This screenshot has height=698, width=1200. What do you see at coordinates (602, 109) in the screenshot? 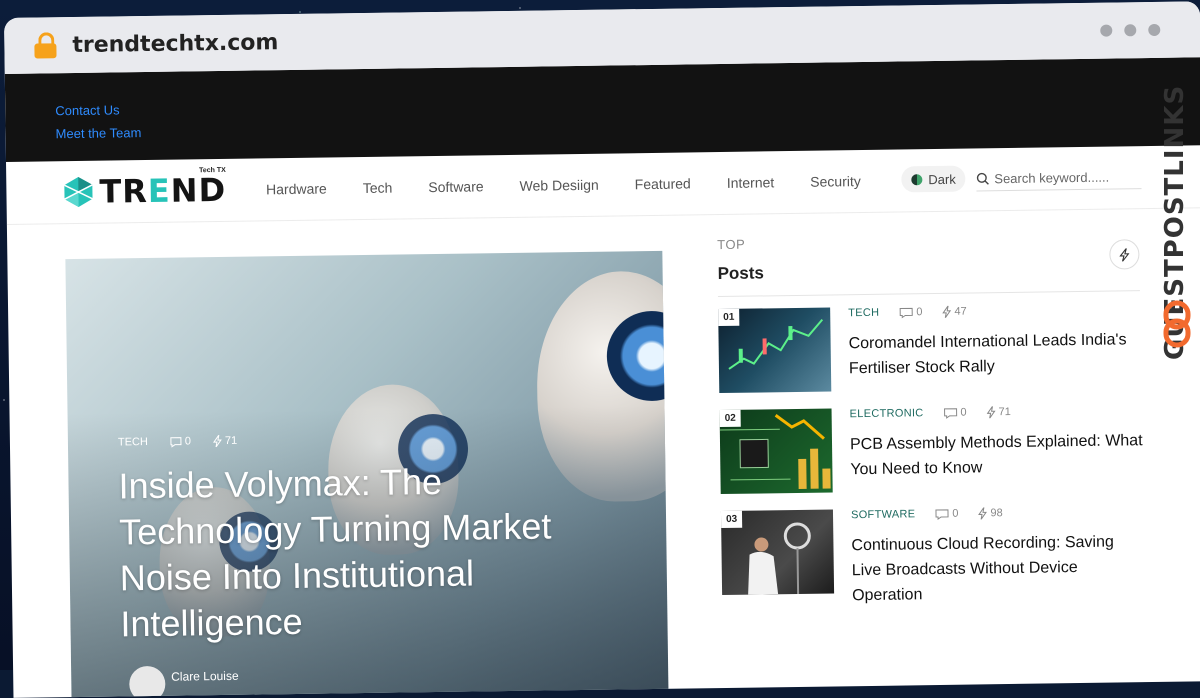
I see `top-bar: Contact Us Meet the Team` at bounding box center [602, 109].